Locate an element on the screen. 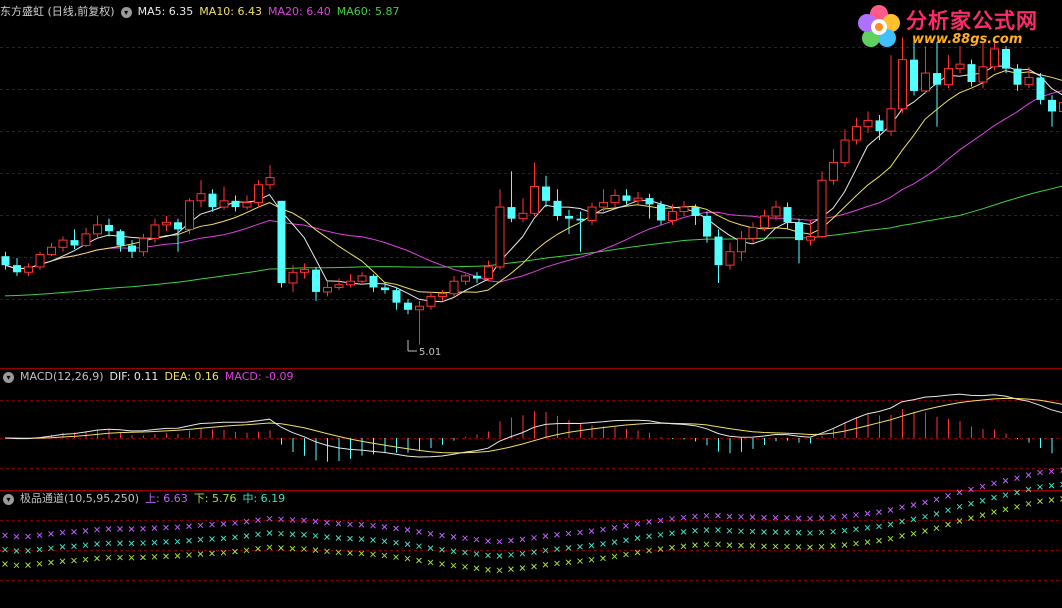  macd-dif-line is located at coordinates (533, 425).